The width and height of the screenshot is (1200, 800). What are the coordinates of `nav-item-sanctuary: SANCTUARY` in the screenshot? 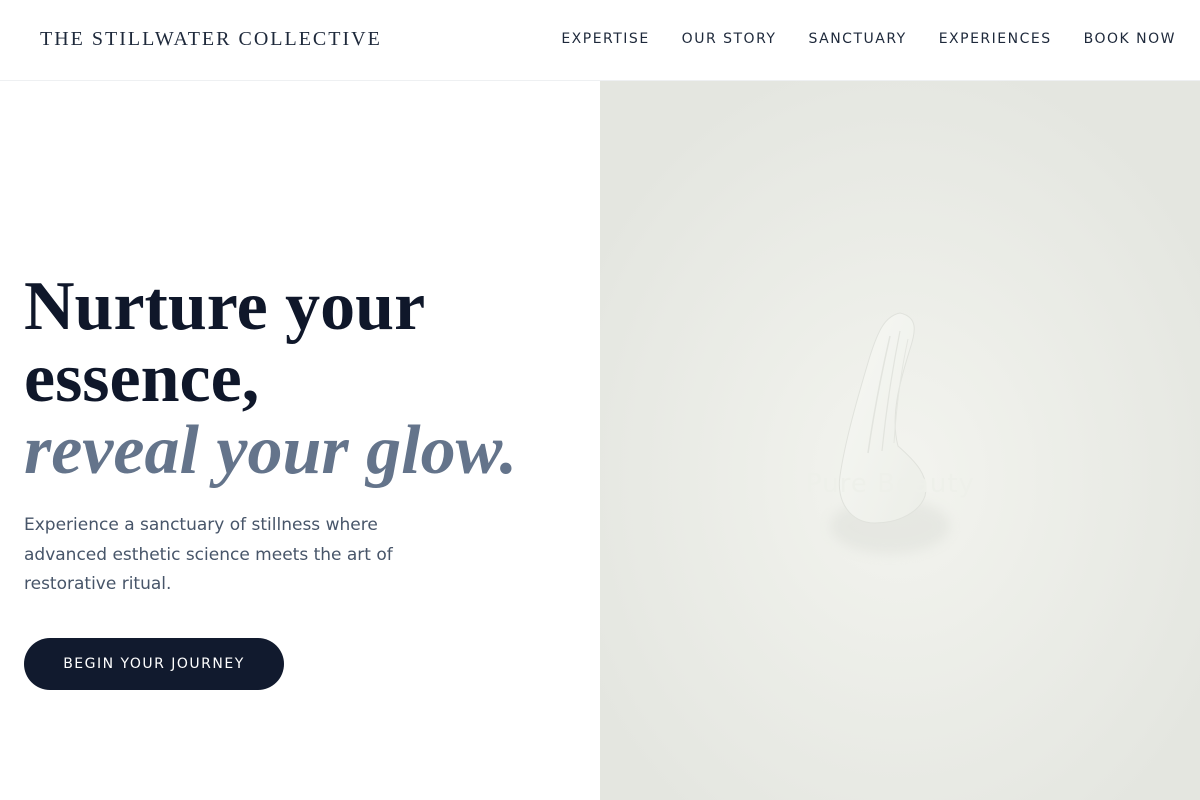 It's located at (857, 39).